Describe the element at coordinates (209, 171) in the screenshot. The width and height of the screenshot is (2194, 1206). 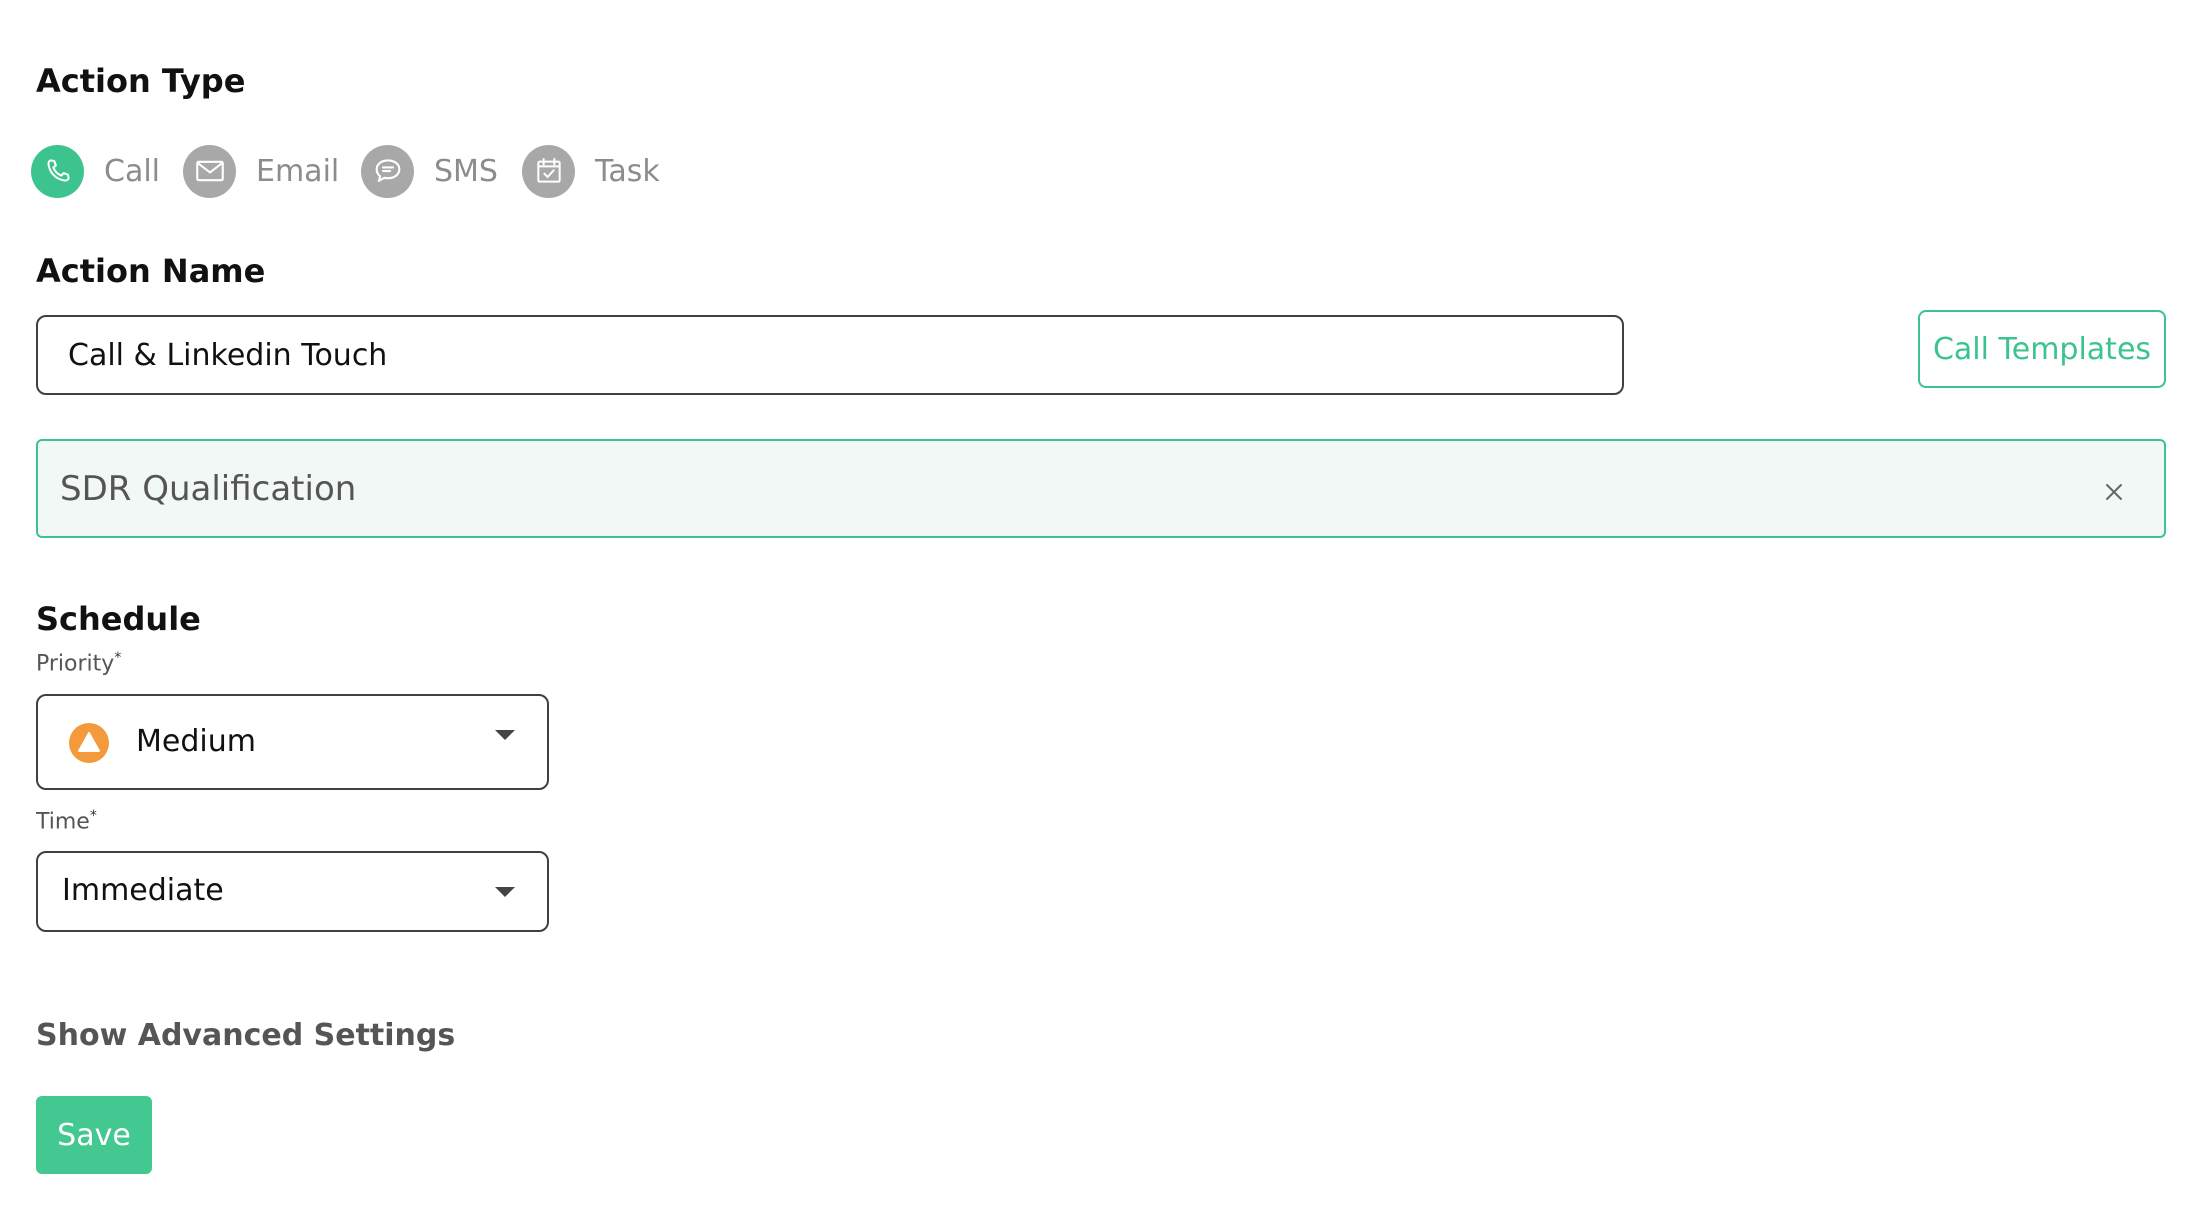
I see `envelope-icon` at that location.